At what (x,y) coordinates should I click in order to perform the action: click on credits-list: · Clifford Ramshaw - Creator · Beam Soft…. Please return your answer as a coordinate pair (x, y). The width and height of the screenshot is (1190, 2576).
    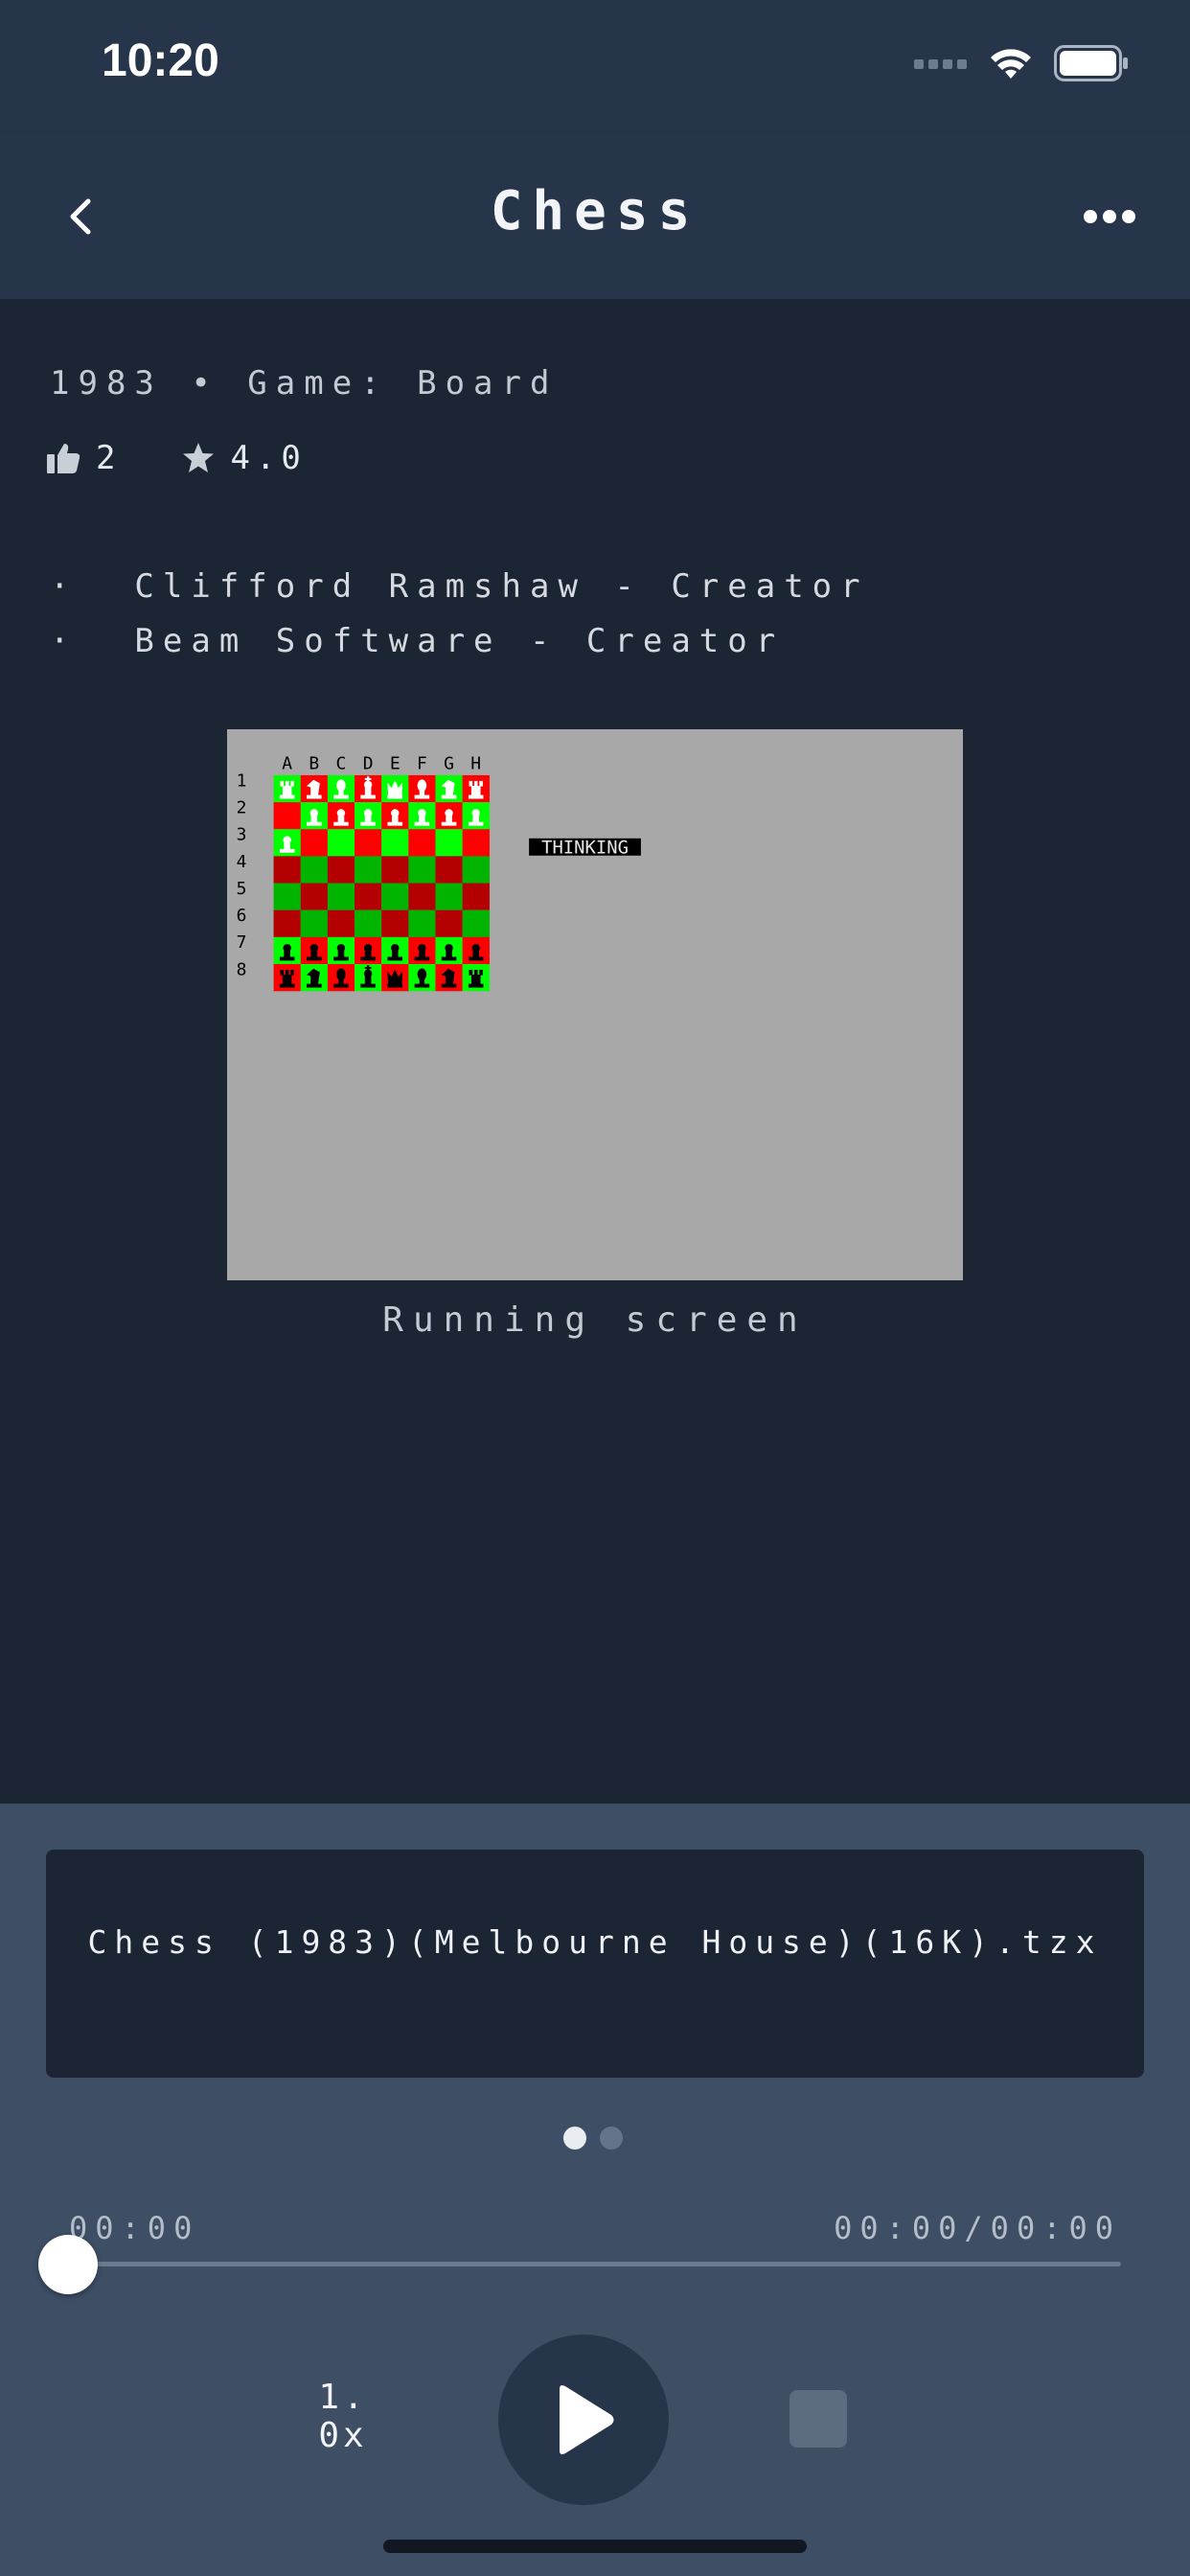
    Looking at the image, I should click on (460, 614).